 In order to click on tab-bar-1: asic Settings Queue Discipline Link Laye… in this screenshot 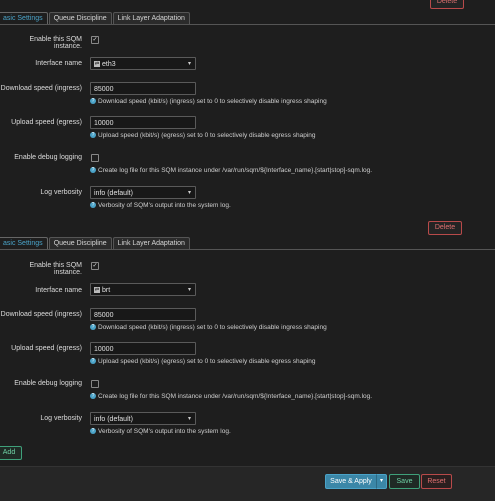, I will do `click(95, 18)`.